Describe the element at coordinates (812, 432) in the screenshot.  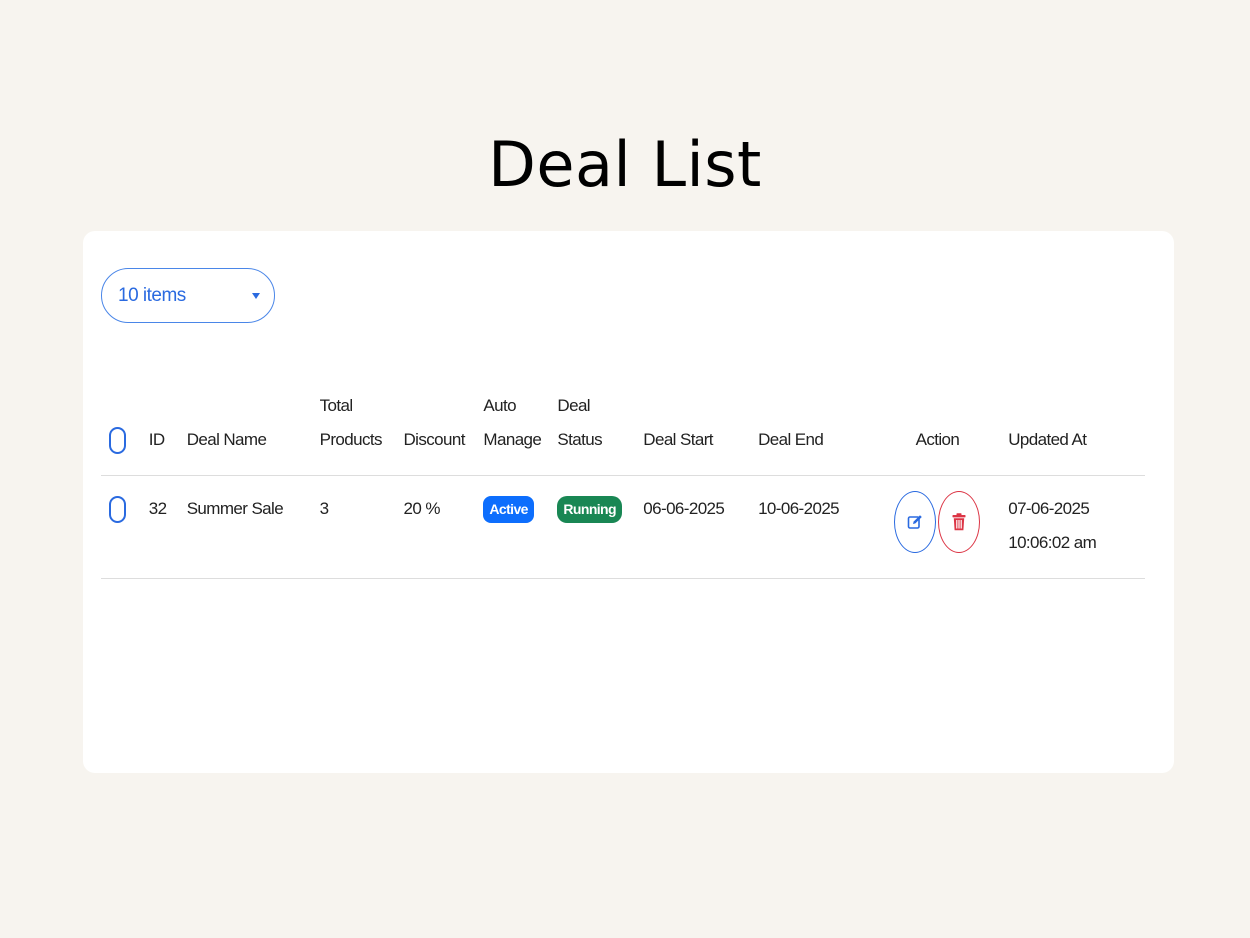
I see `header-deal-end: Deal End` at that location.